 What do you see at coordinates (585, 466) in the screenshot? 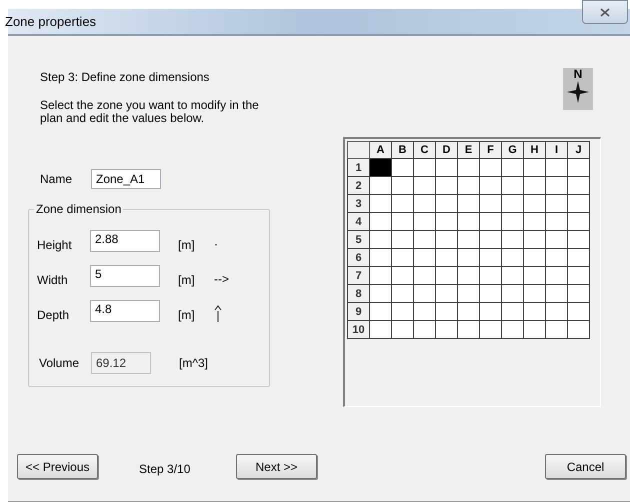
I see `cancel-button: Cancel` at bounding box center [585, 466].